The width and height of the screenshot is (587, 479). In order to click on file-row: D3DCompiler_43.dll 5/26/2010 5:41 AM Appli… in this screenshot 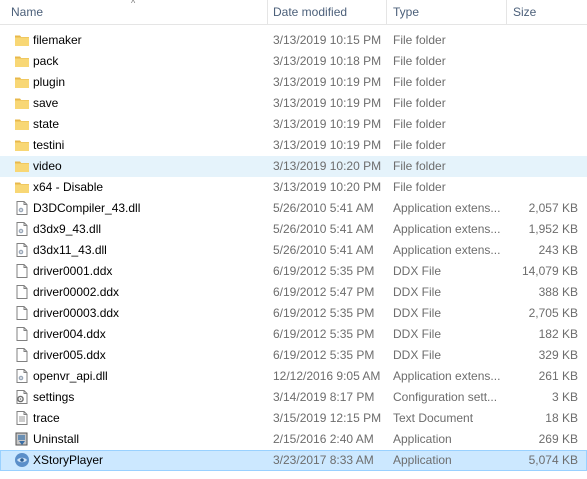, I will do `click(293, 208)`.